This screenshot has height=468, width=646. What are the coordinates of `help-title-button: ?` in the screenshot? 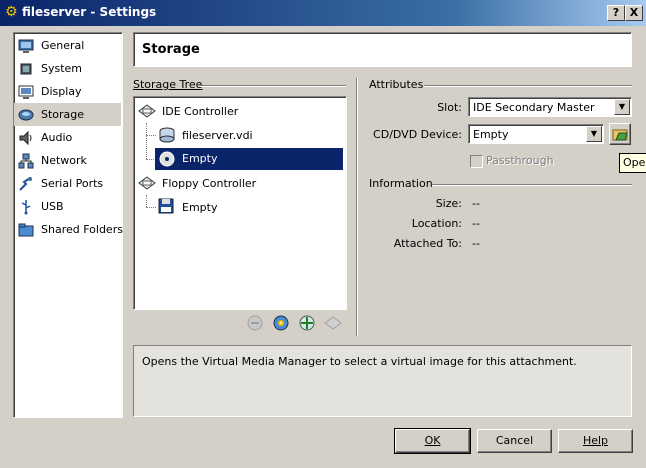 It's located at (616, 13).